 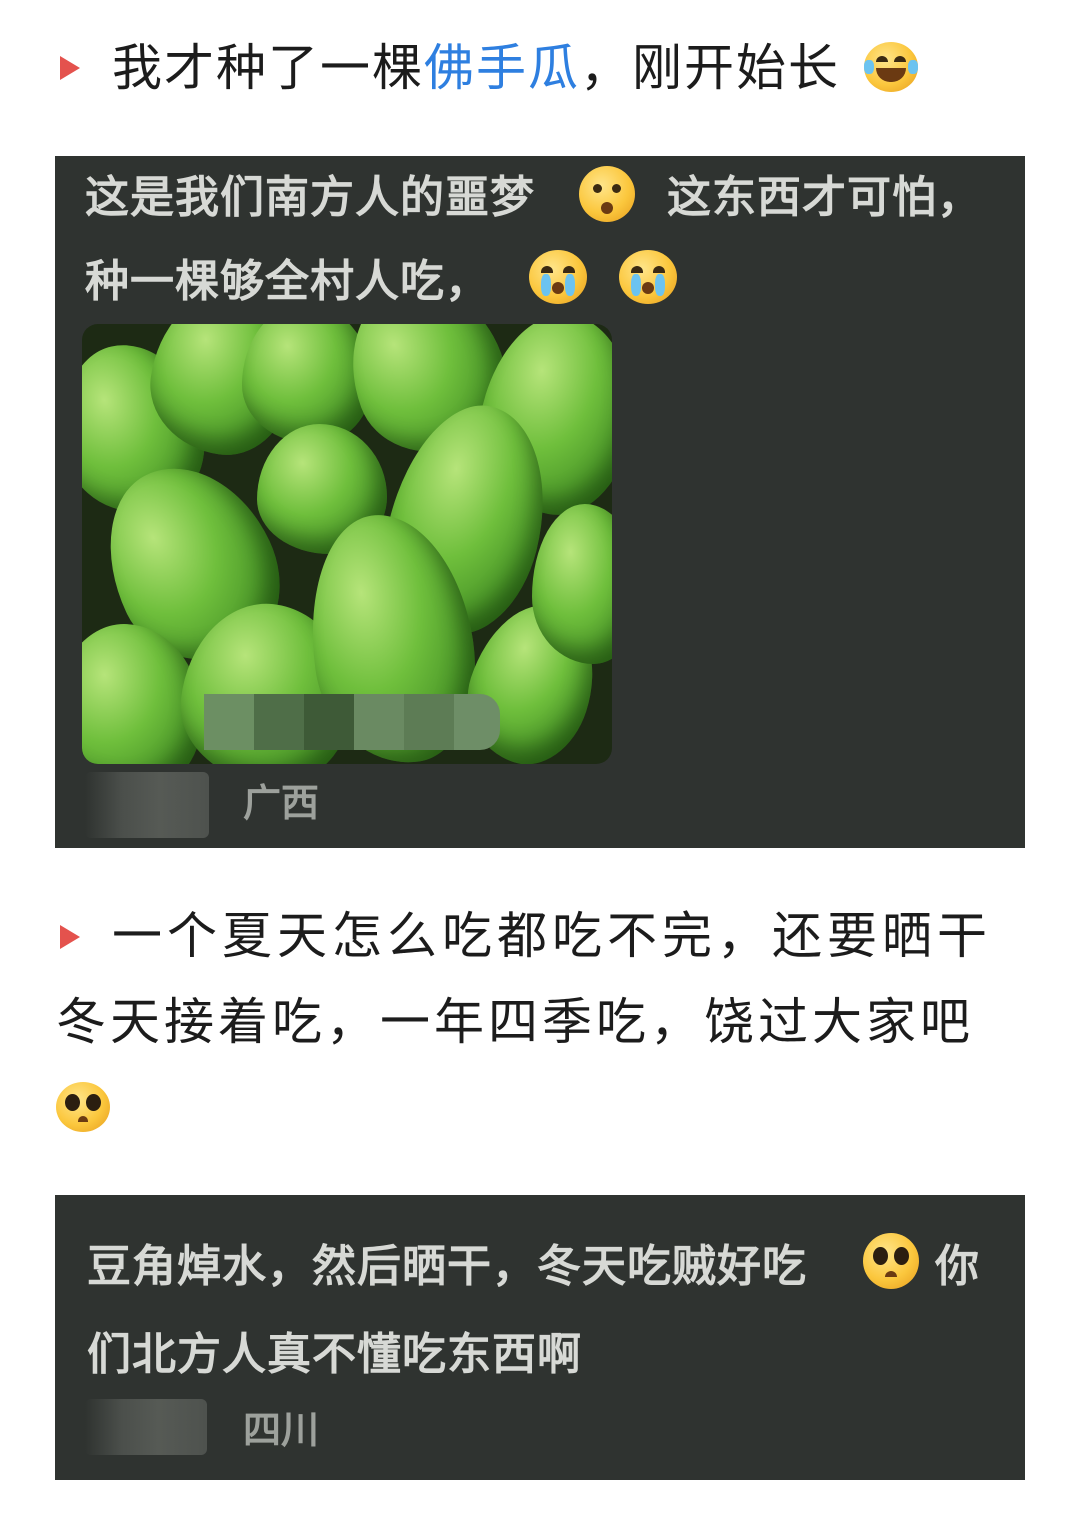 What do you see at coordinates (268, 68) in the screenshot?
I see `heading-text-pre: 我才种了一棵` at bounding box center [268, 68].